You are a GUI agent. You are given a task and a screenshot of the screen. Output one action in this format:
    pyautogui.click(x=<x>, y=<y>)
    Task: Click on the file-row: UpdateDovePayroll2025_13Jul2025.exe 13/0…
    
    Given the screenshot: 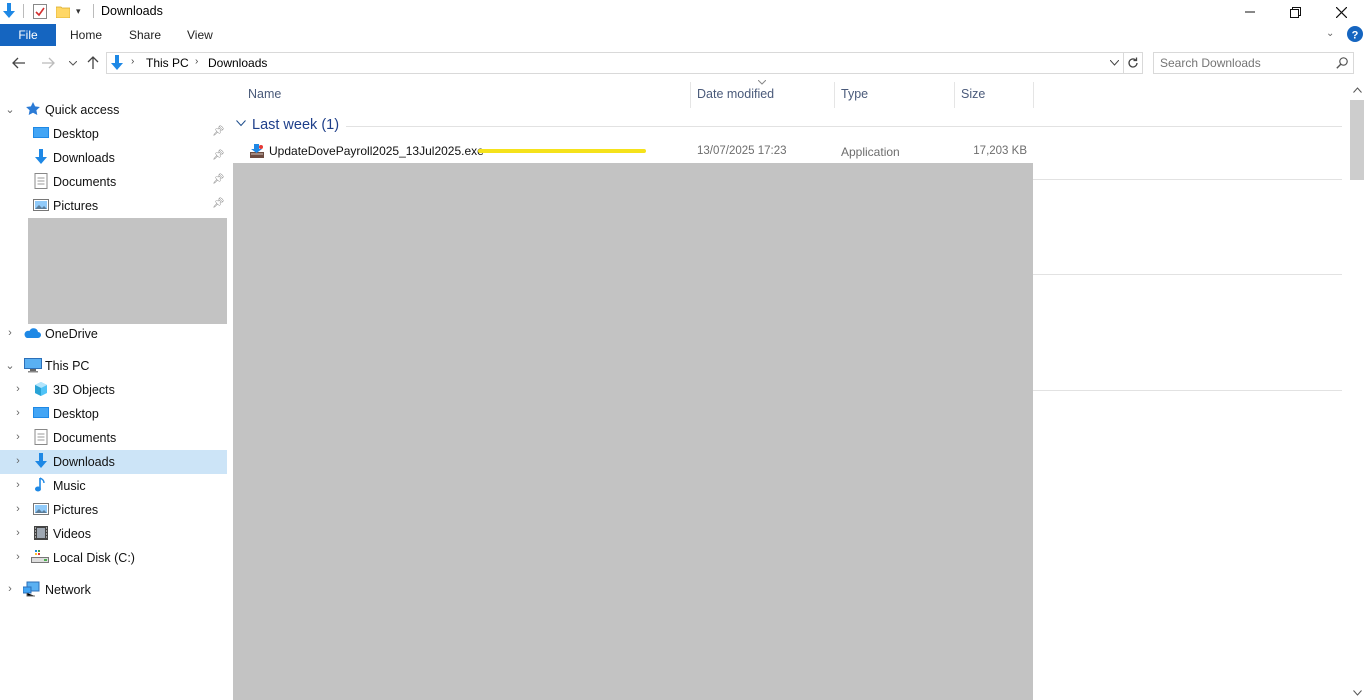 What is the action you would take?
    pyautogui.click(x=633, y=151)
    